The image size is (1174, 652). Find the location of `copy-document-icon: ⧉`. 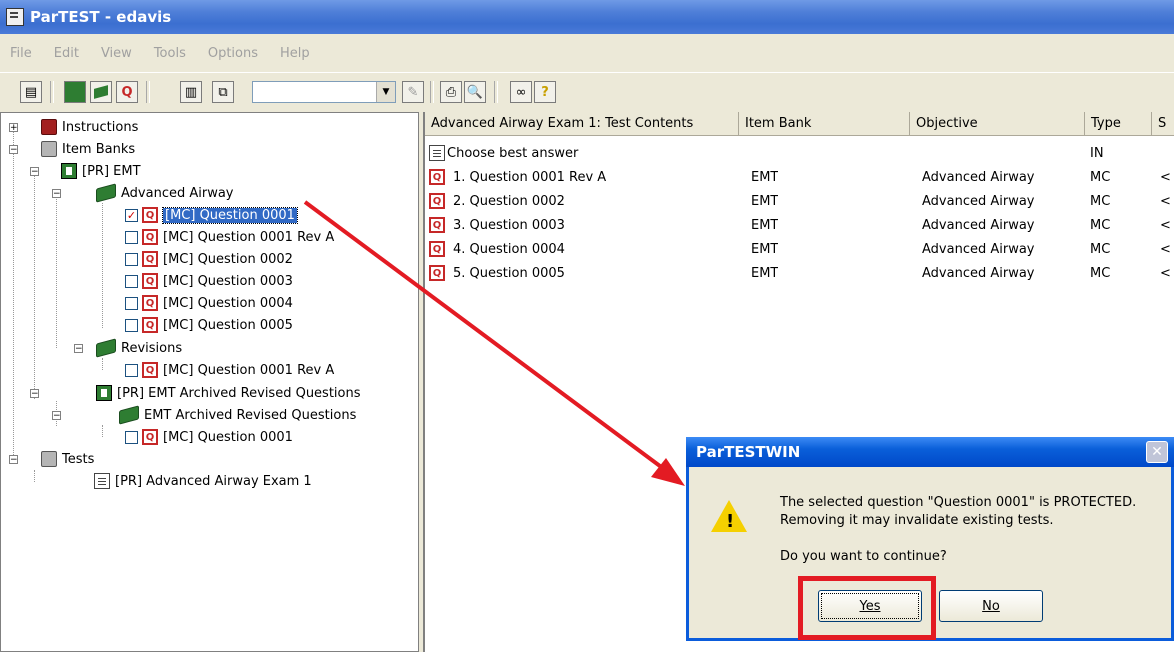

copy-document-icon: ⧉ is located at coordinates (223, 92).